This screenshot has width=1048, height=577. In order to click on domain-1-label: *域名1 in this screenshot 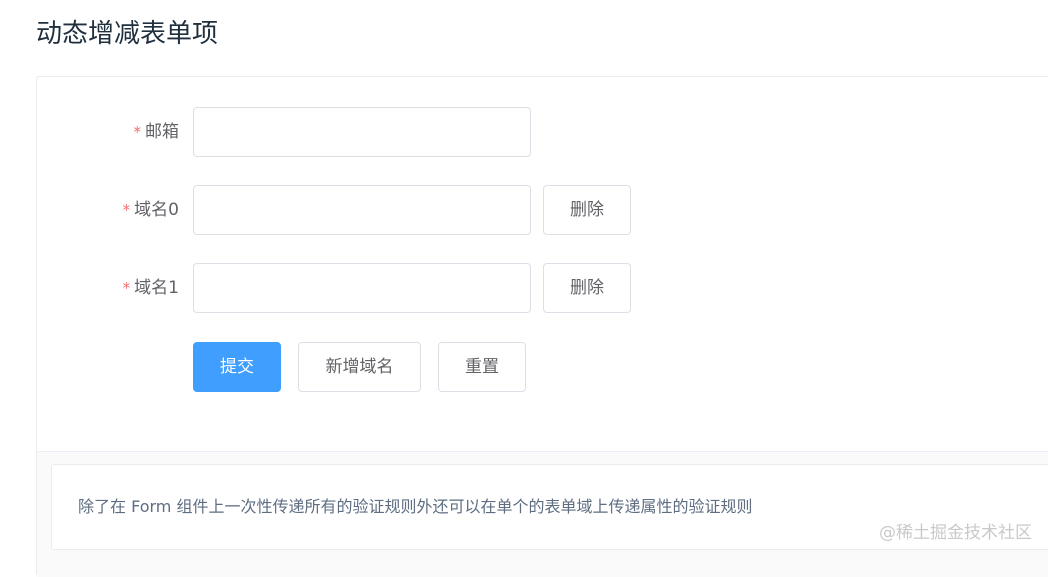, I will do `click(151, 288)`.